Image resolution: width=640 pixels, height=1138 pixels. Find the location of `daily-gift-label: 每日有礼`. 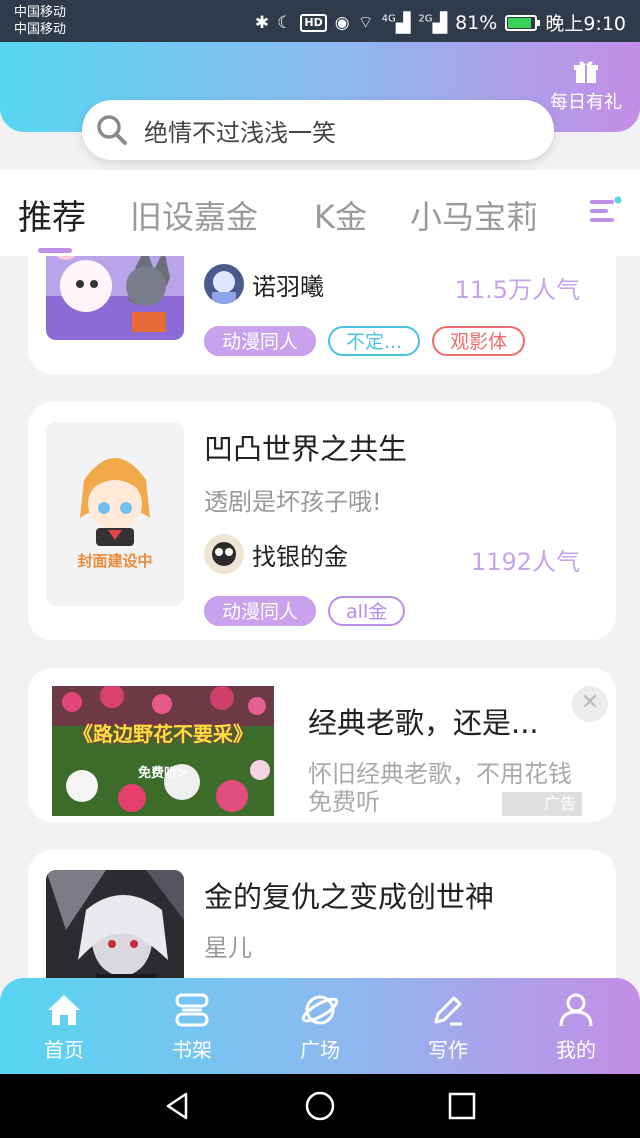

daily-gift-label: 每日有礼 is located at coordinates (586, 102).